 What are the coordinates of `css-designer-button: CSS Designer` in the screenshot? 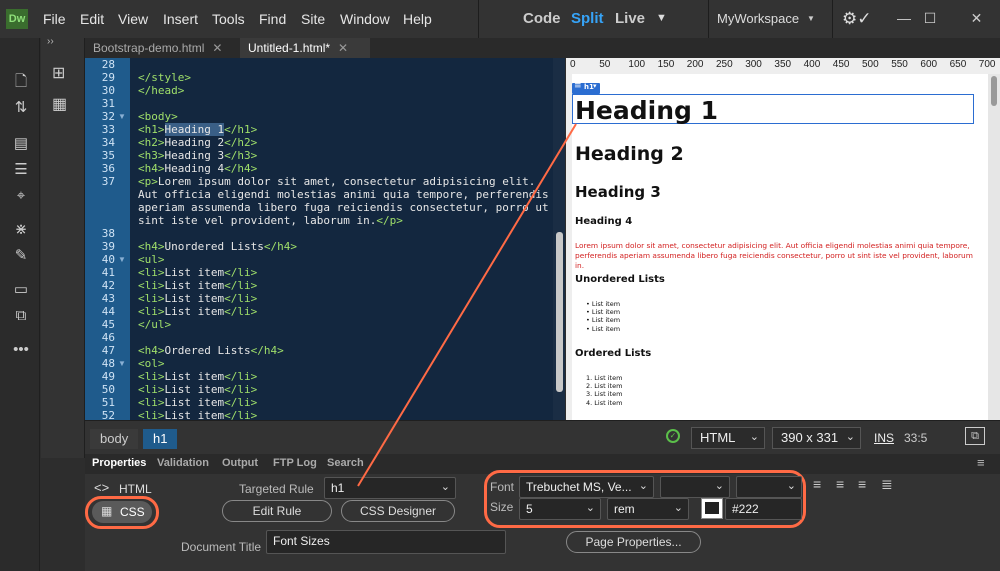 It's located at (398, 511).